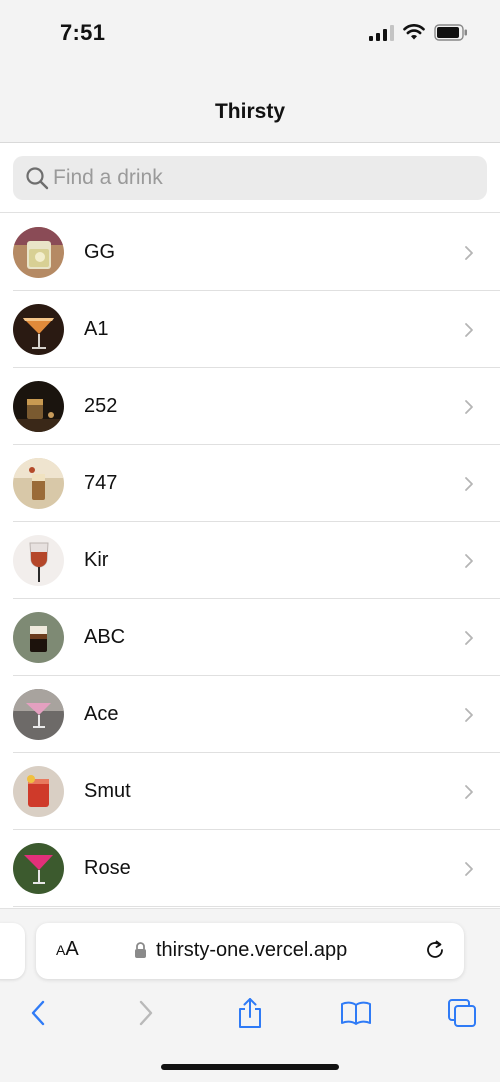  Describe the element at coordinates (435, 950) in the screenshot. I see `reload-icon` at that location.